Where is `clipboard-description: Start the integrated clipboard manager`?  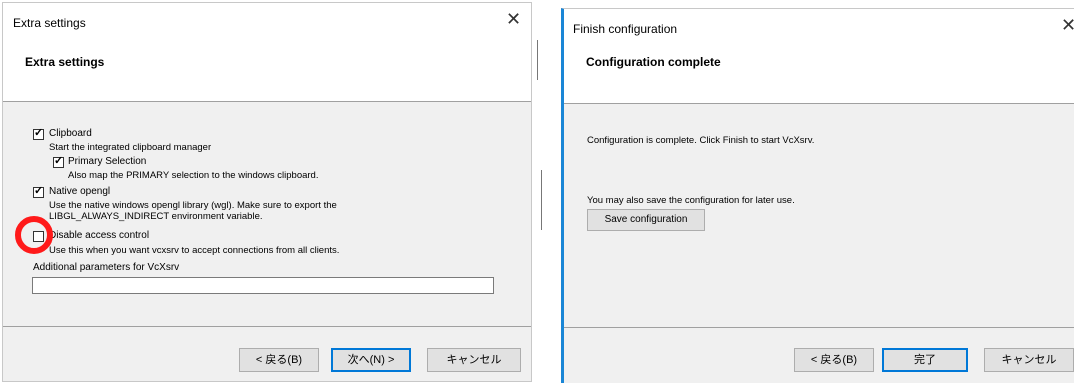 clipboard-description: Start the integrated clipboard manager is located at coordinates (130, 147).